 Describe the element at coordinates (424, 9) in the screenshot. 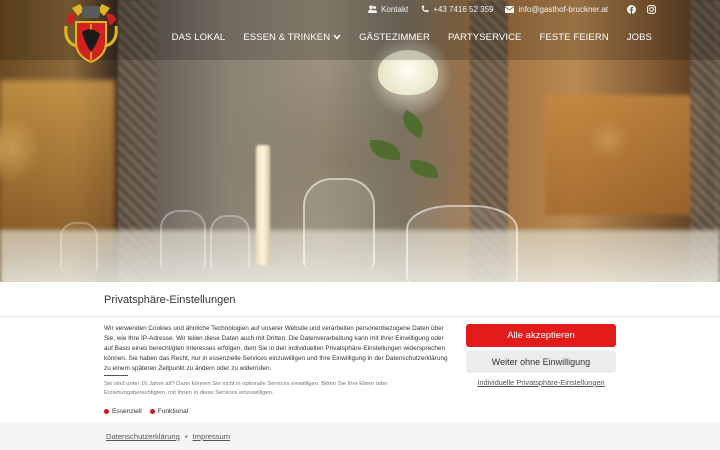

I see `phone-icon` at that location.